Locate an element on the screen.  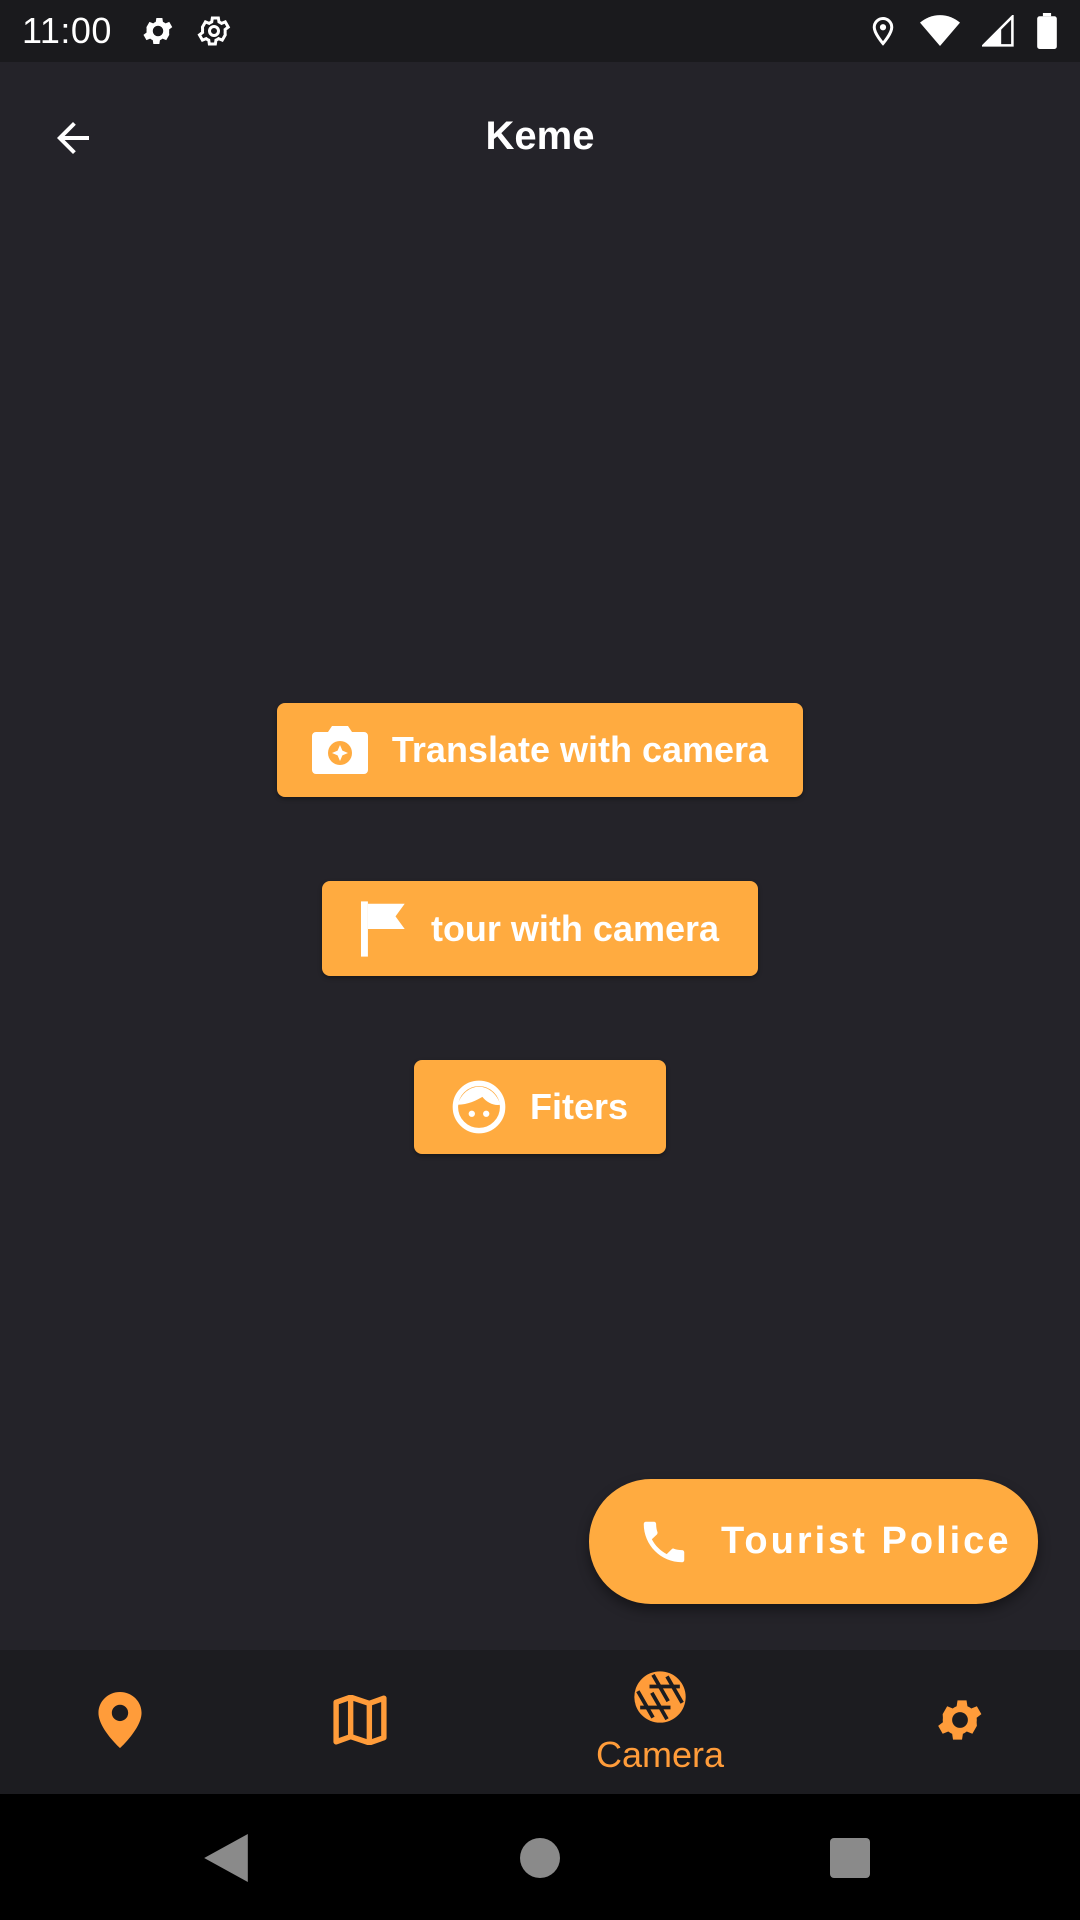
camera-aperture-icon is located at coordinates (660, 1699).